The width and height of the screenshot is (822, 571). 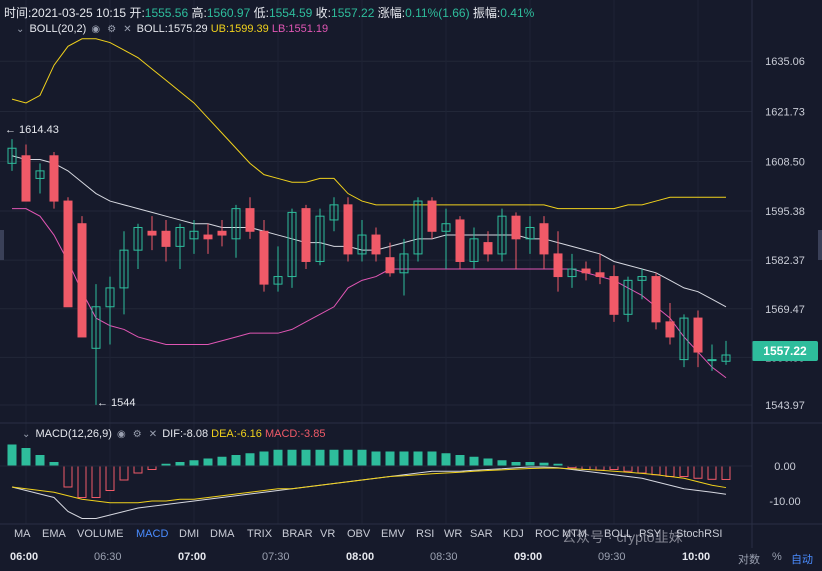 I want to click on tab-volume: VOLUME, so click(x=100, y=534).